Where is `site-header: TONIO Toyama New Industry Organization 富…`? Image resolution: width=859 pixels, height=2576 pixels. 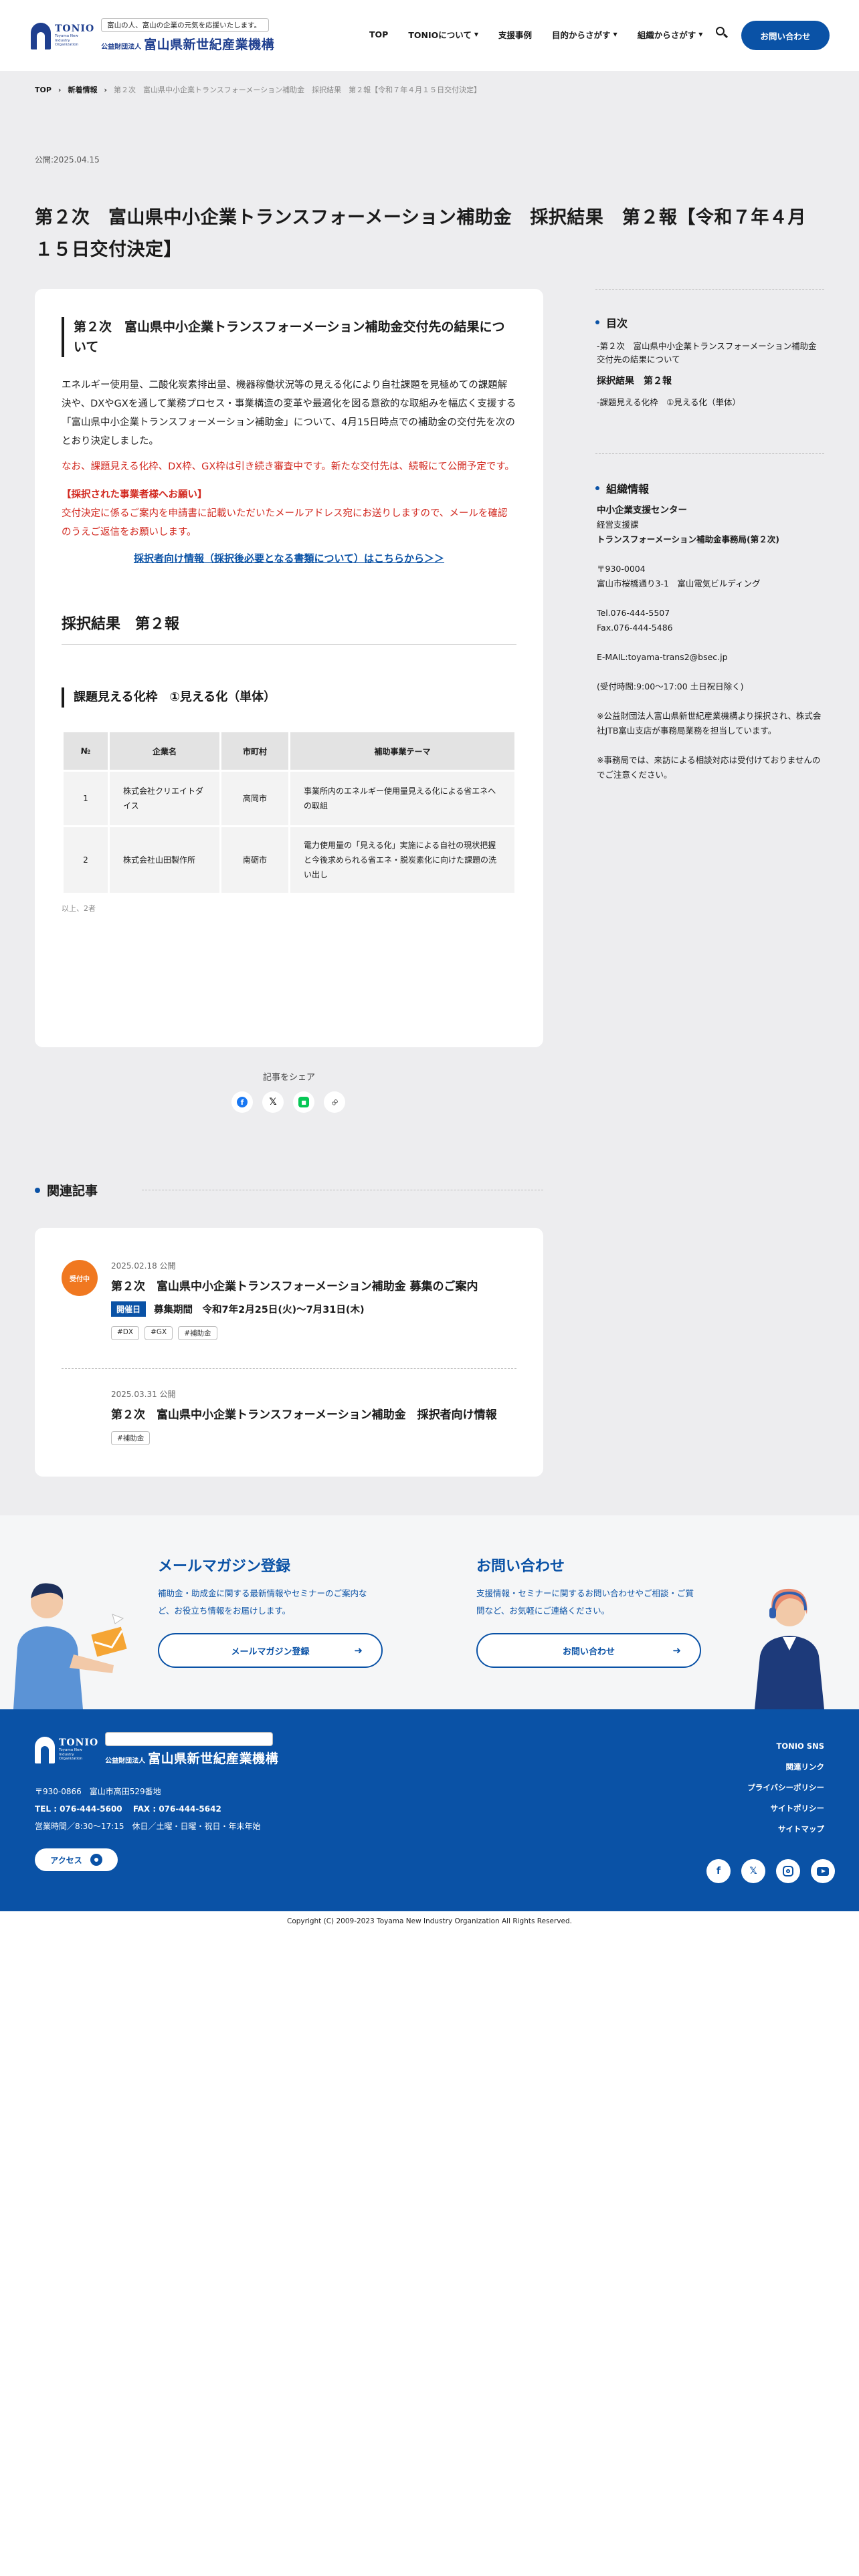 site-header: TONIO Toyama New Industry Organization 富… is located at coordinates (429, 35).